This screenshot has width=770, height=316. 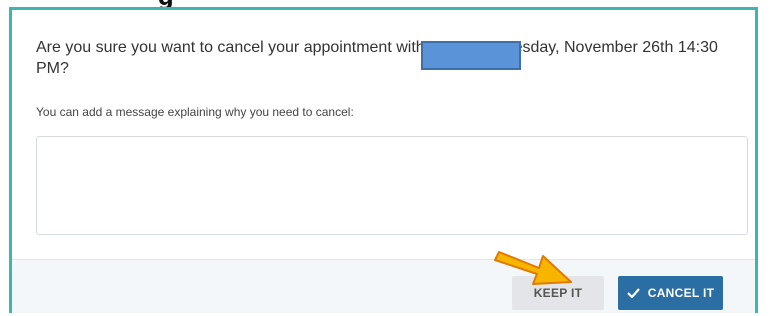 What do you see at coordinates (533, 268) in the screenshot?
I see `arrow-annotation-icon` at bounding box center [533, 268].